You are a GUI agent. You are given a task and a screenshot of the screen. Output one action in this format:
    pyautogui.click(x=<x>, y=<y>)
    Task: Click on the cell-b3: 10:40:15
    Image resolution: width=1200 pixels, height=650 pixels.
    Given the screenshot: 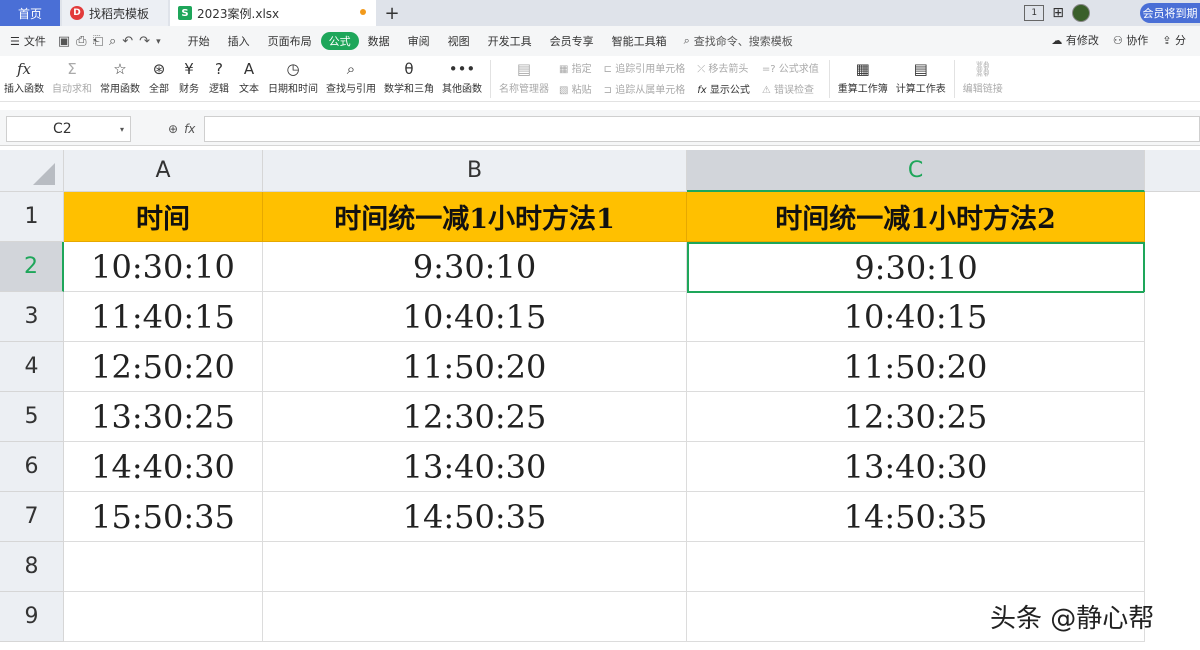 What is the action you would take?
    pyautogui.click(x=475, y=317)
    